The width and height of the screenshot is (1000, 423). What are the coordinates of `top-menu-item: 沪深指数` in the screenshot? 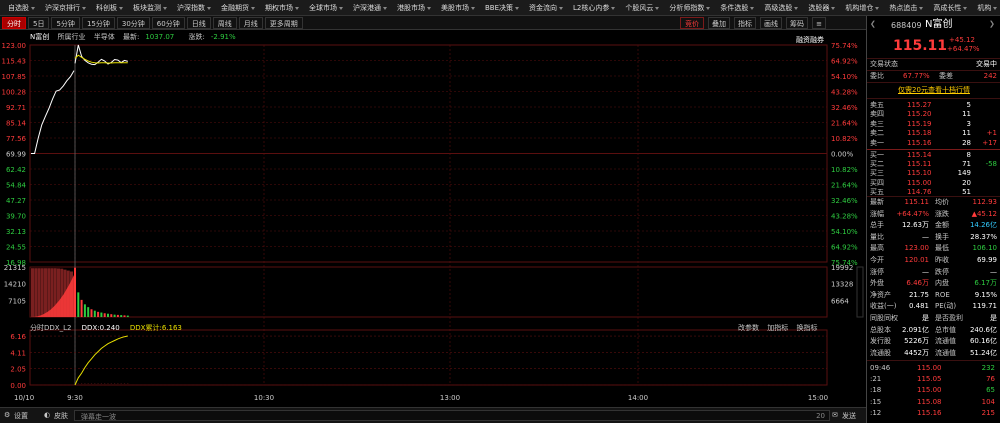 It's located at (191, 7).